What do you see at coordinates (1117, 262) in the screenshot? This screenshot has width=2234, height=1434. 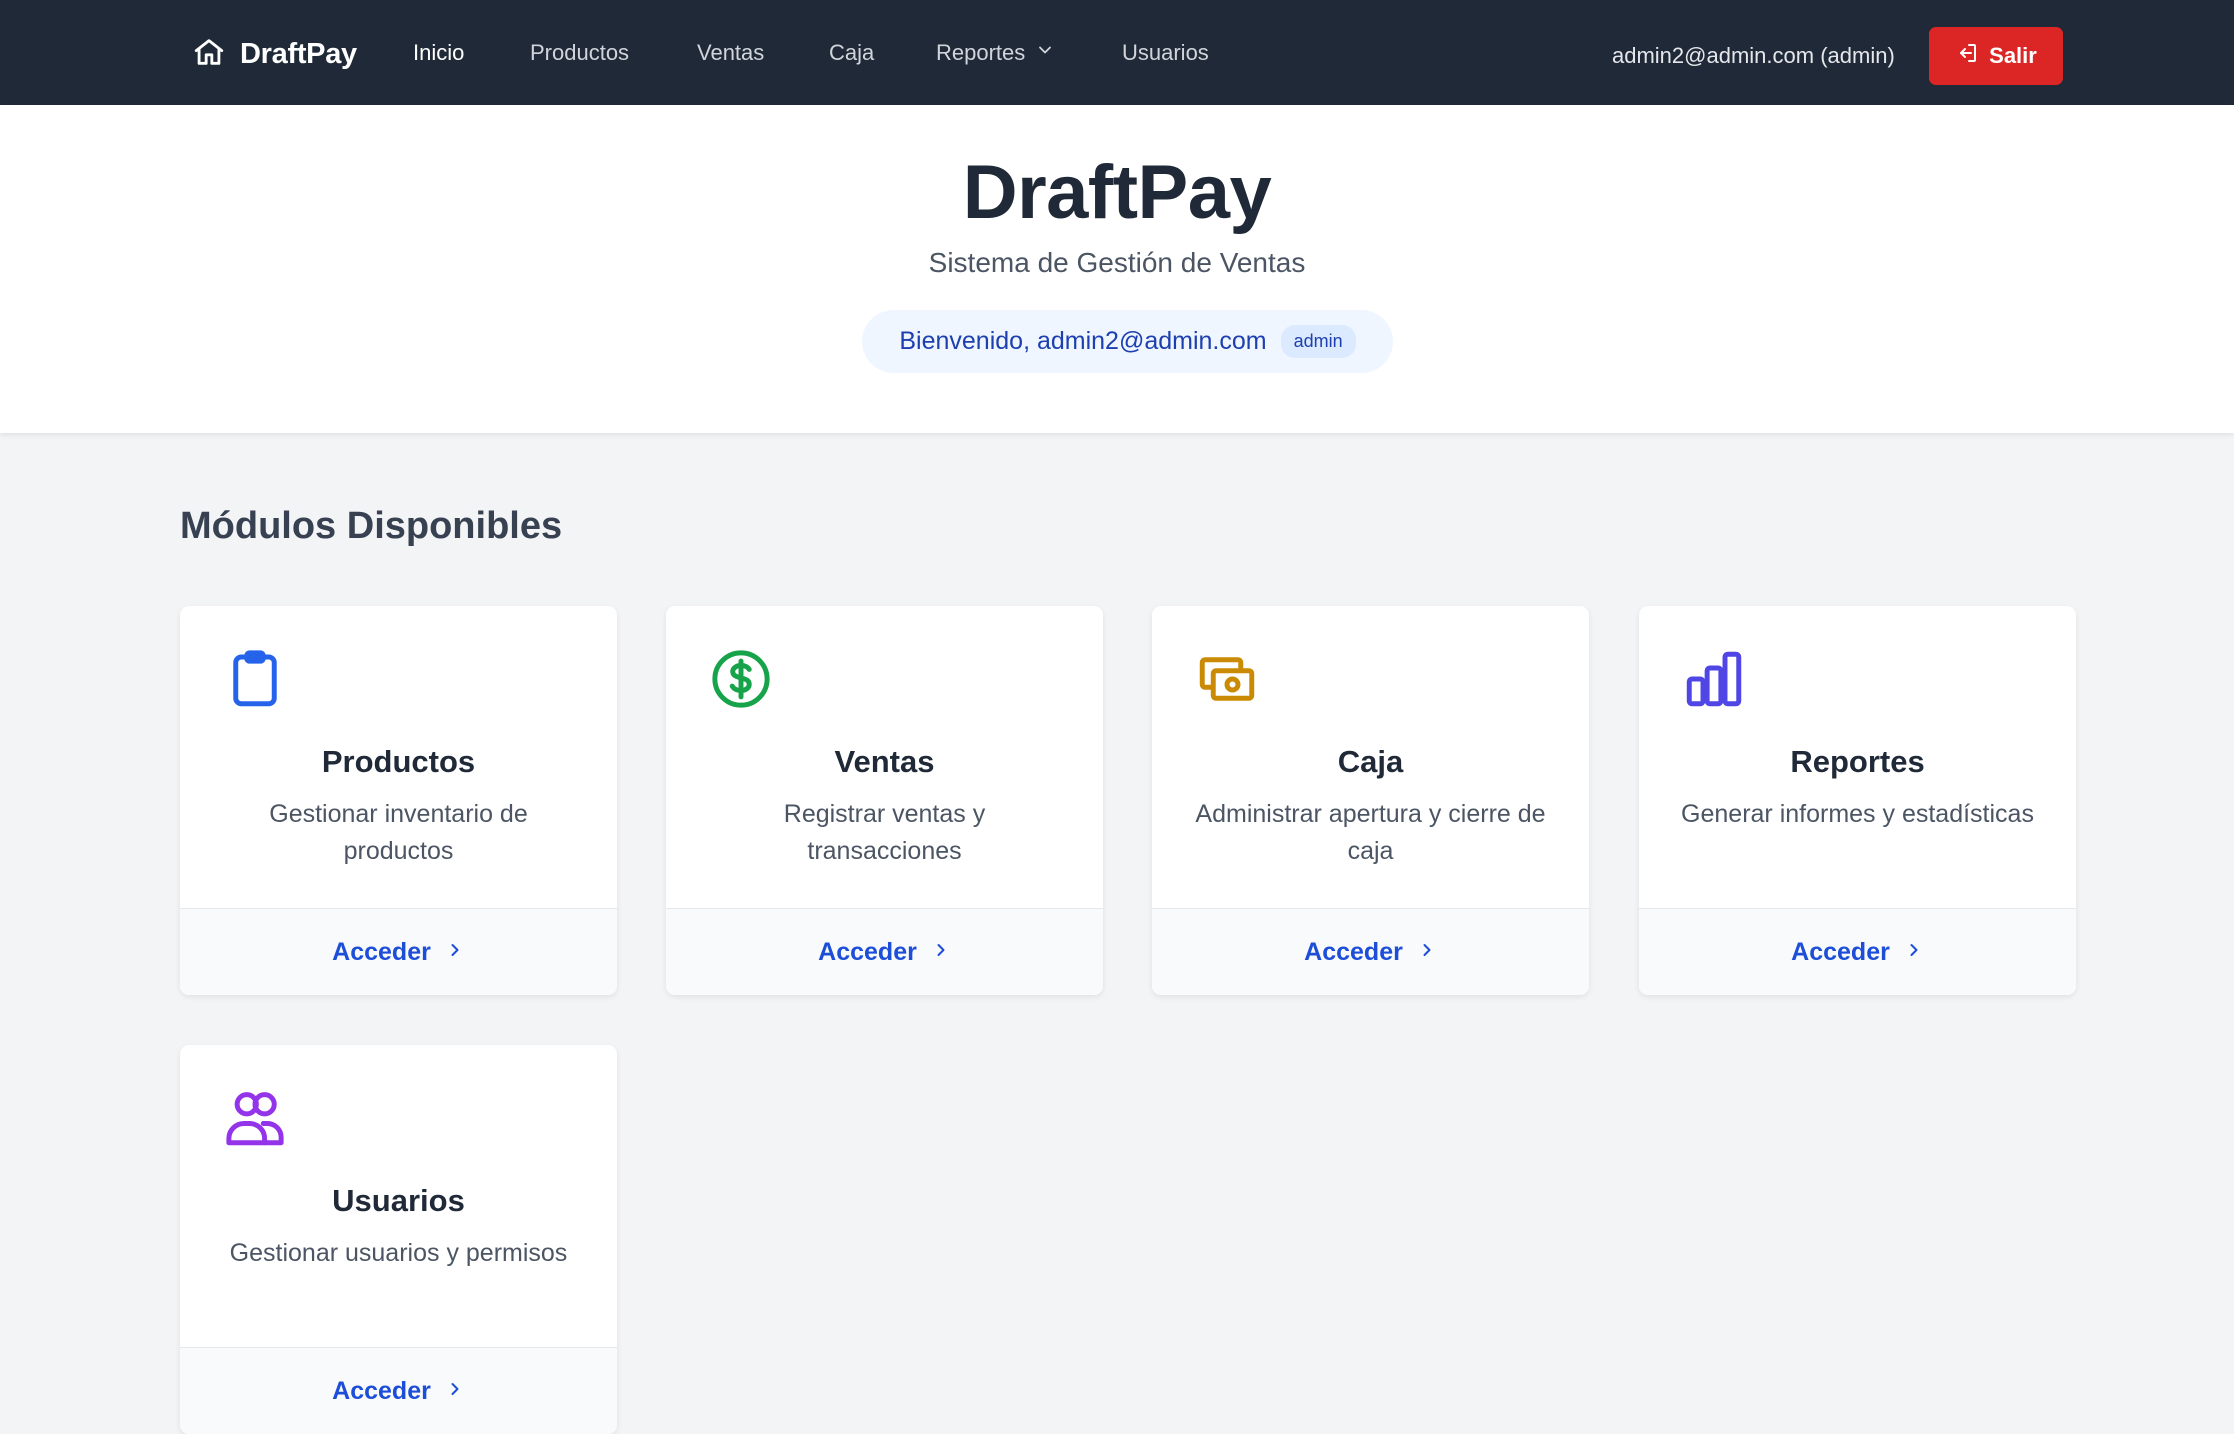 I see `hero-subtitle: Sistema de Gestión de Ventas` at bounding box center [1117, 262].